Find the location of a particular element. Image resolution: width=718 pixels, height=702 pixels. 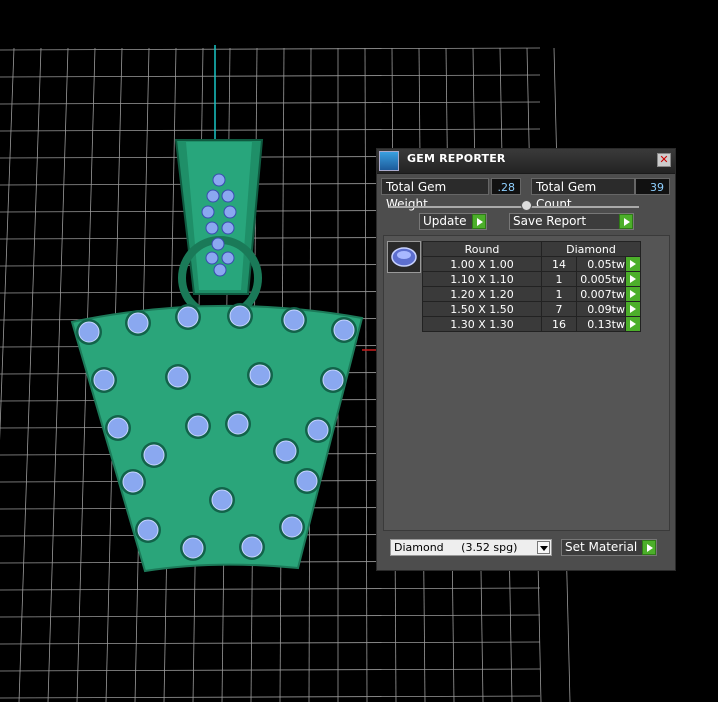

update-button: Update is located at coordinates (453, 221).